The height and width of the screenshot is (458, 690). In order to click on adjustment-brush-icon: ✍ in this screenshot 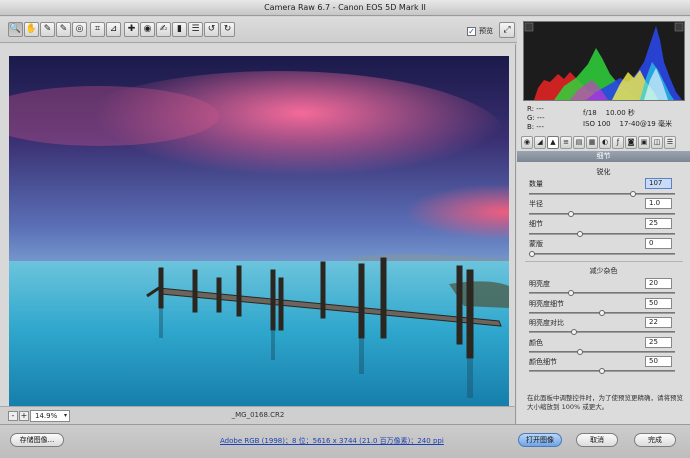, I will do `click(163, 29)`.